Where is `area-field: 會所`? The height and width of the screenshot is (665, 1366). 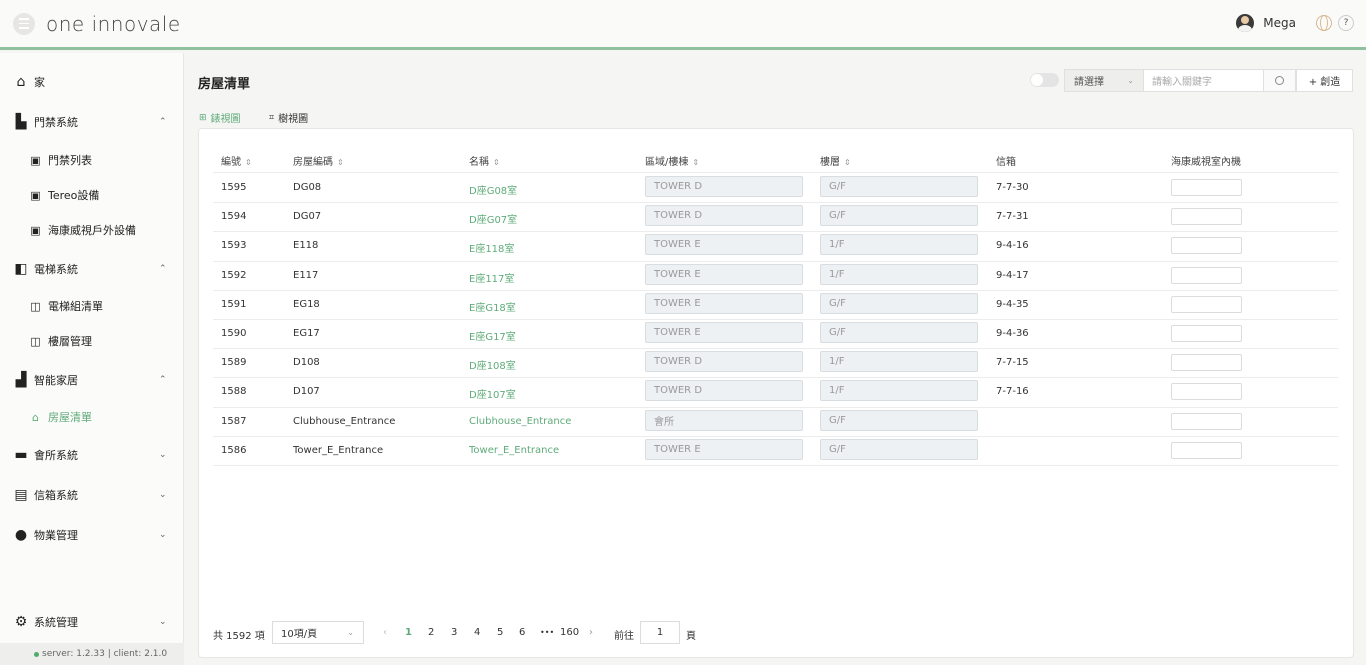 area-field: 會所 is located at coordinates (724, 420).